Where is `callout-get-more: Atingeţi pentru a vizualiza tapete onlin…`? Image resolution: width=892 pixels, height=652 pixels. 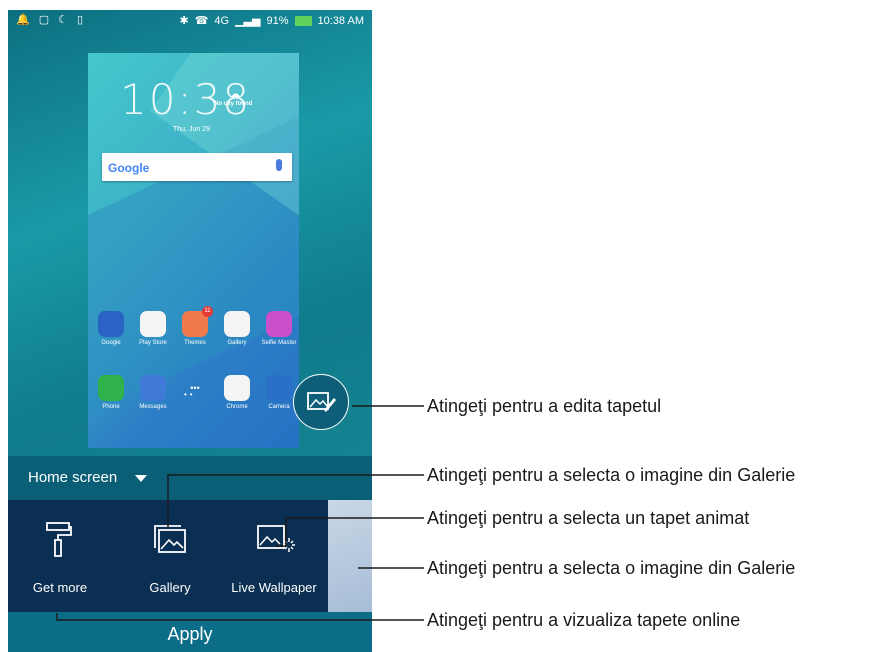
callout-get-more: Atingeţi pentru a vizualiza tapete onlin… is located at coordinates (584, 620).